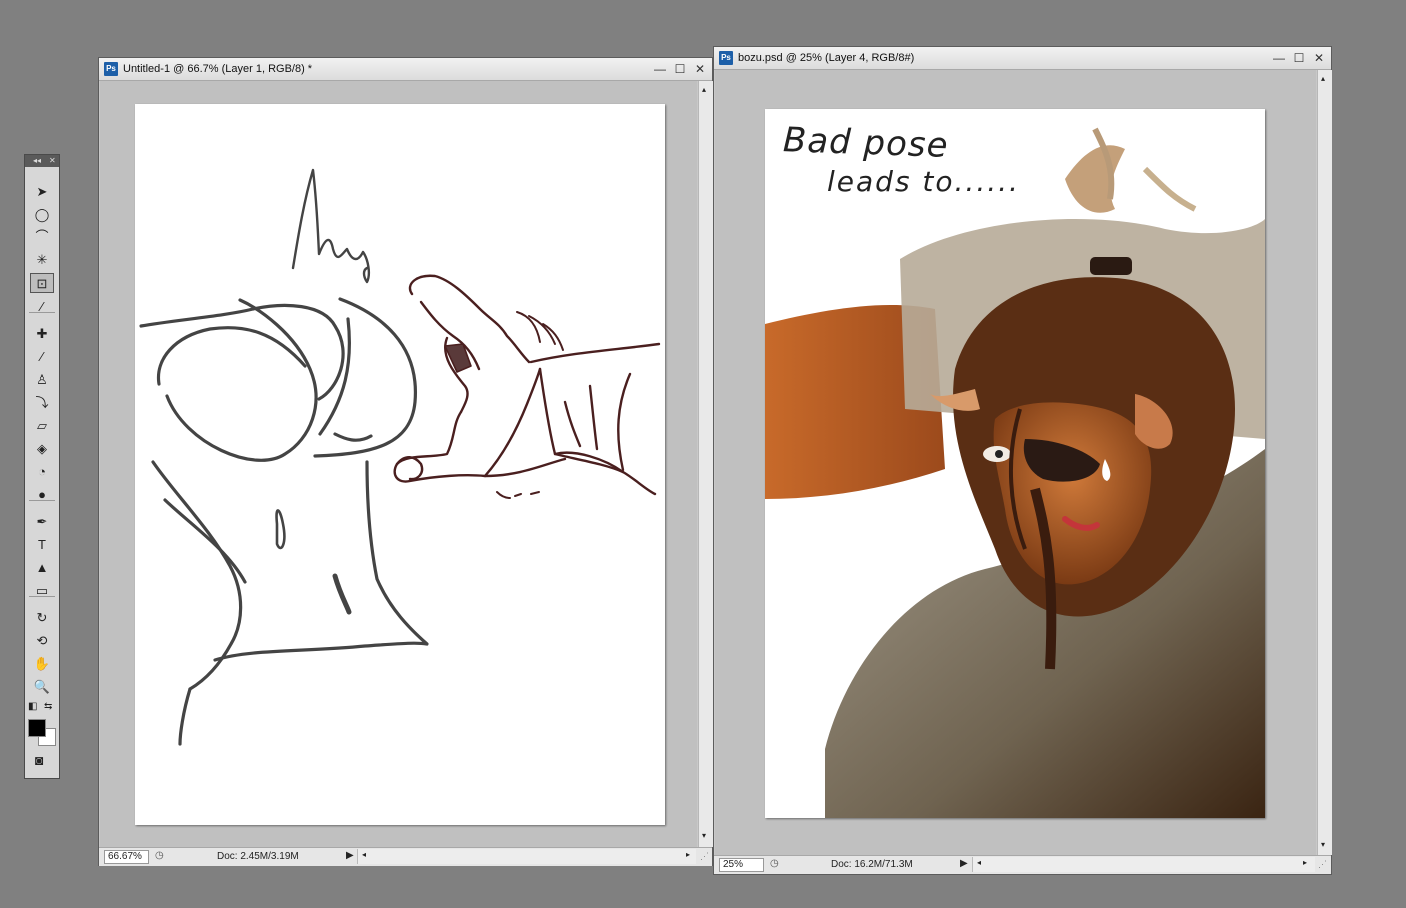 This screenshot has height=908, width=1406. Describe the element at coordinates (42, 617) in the screenshot. I see `rotate-view-tool-icon: ↻` at that location.